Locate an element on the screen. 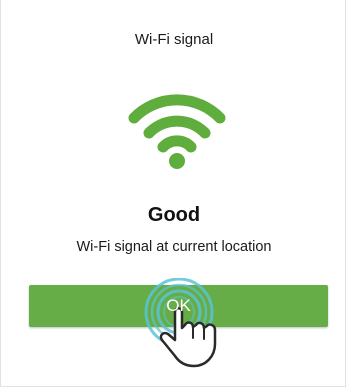  ok-button: OK is located at coordinates (178, 306).